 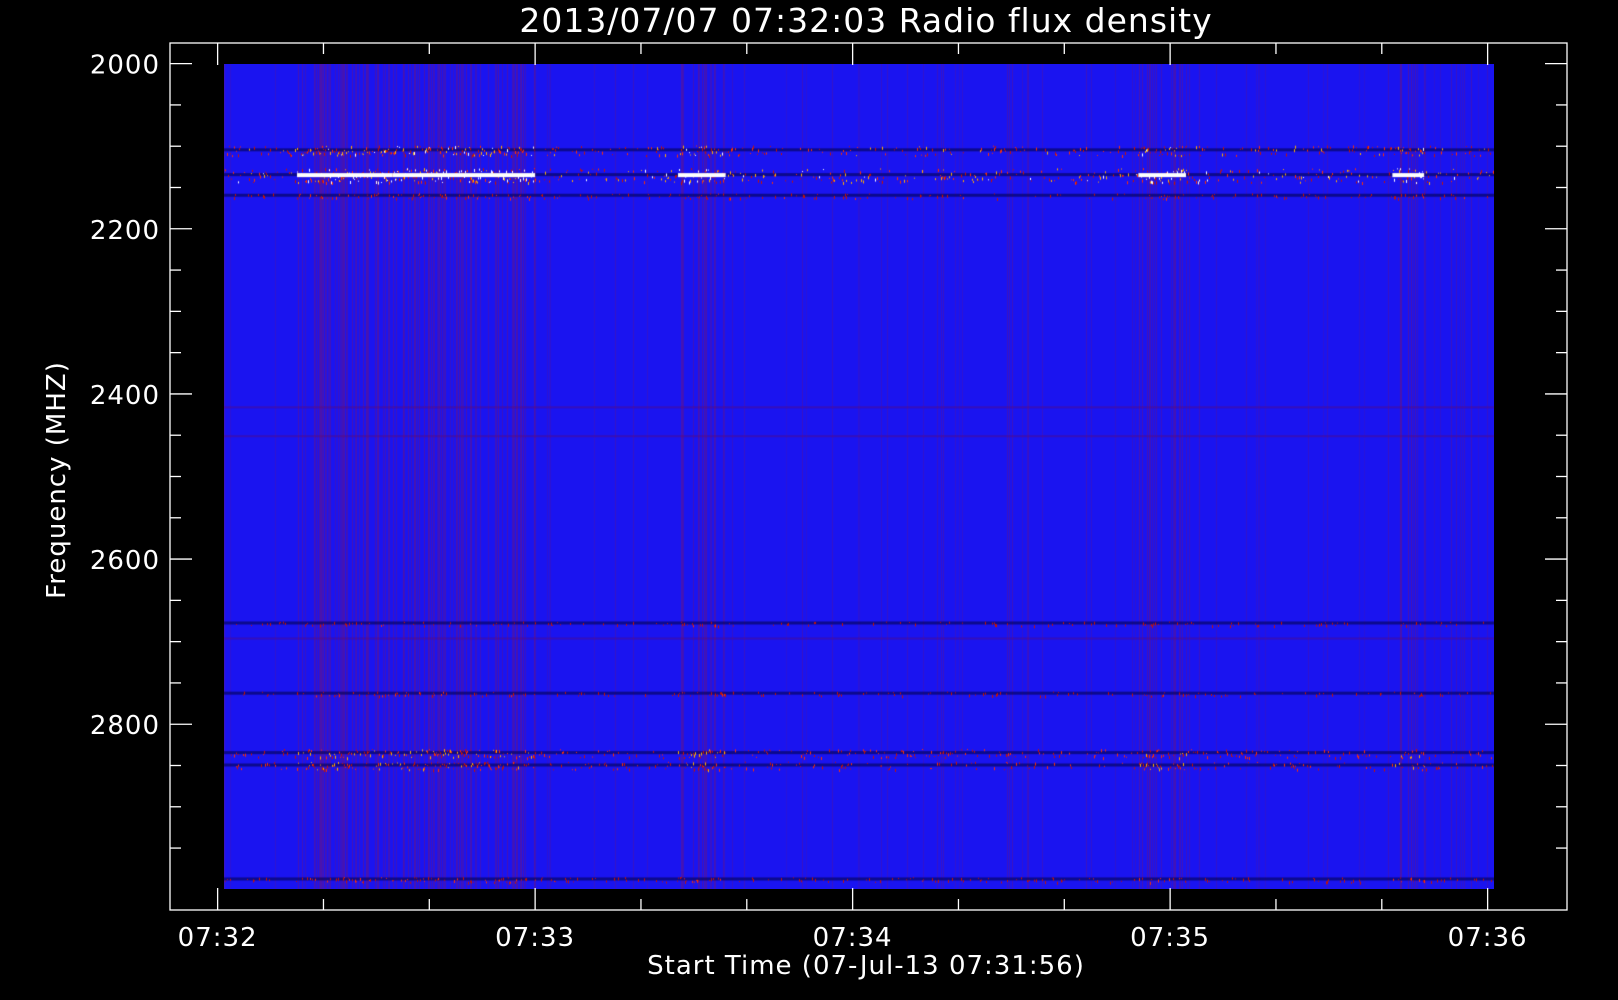 I want to click on chart-title: 2013/07/07 07:32:03 Radio flux density, so click(x=865, y=20).